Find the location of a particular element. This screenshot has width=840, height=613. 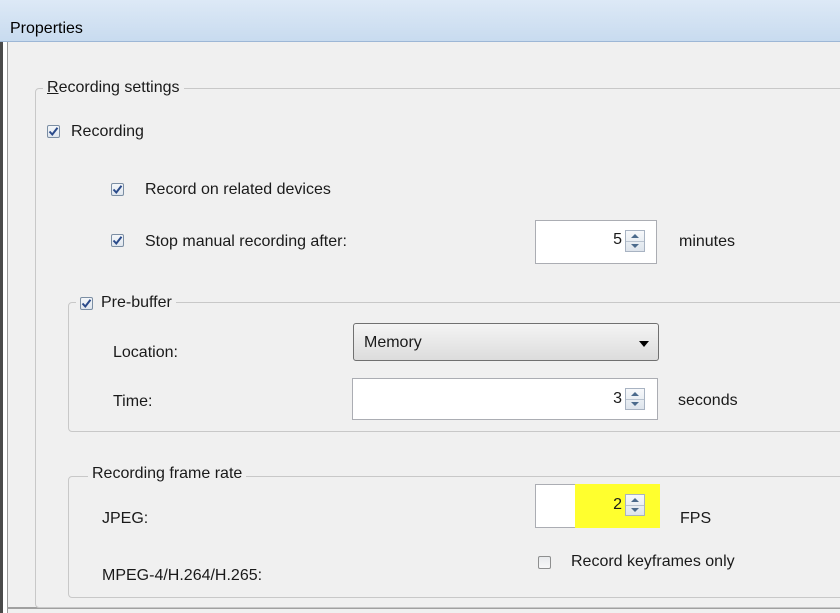

frame-rate-legend: Recording frame rate is located at coordinates (167, 474).